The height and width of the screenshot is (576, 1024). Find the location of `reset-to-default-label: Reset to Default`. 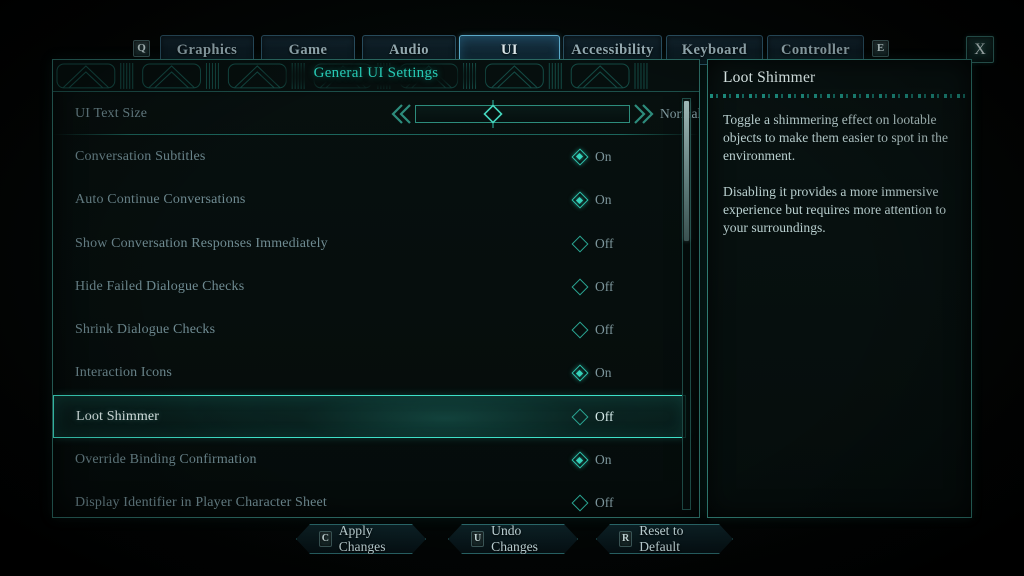

reset-to-default-label: Reset to Default is located at coordinates (661, 538).